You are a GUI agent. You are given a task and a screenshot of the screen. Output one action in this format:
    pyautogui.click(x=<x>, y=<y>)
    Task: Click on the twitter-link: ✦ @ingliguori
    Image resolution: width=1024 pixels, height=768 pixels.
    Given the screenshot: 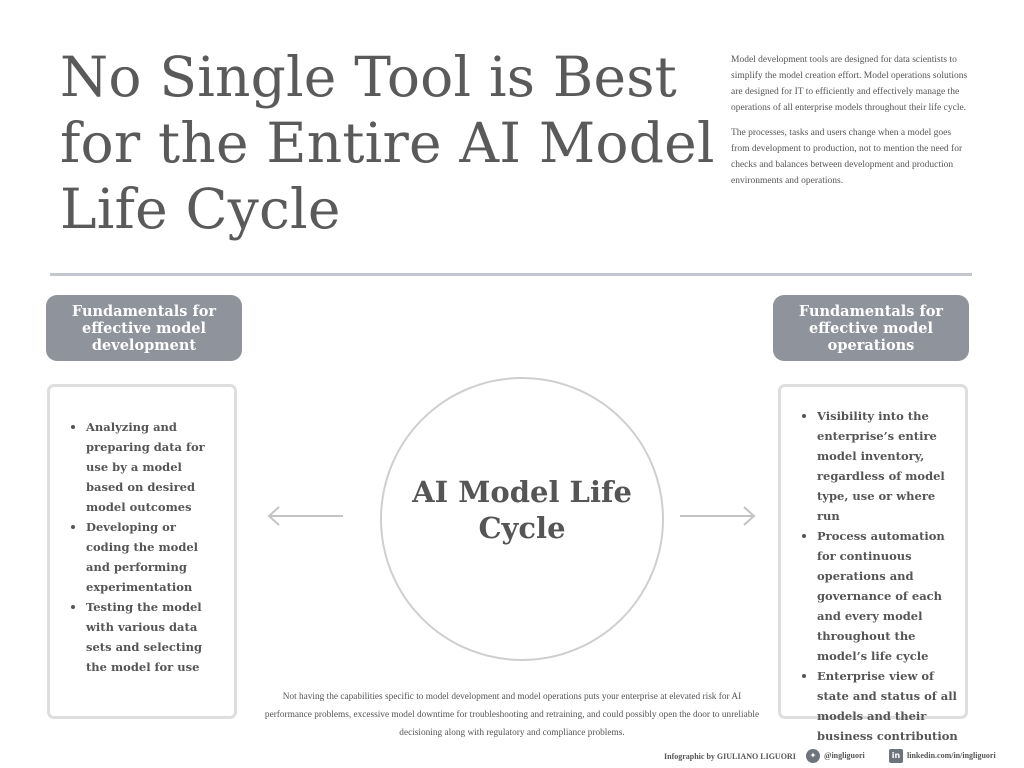 What is the action you would take?
    pyautogui.click(x=835, y=756)
    